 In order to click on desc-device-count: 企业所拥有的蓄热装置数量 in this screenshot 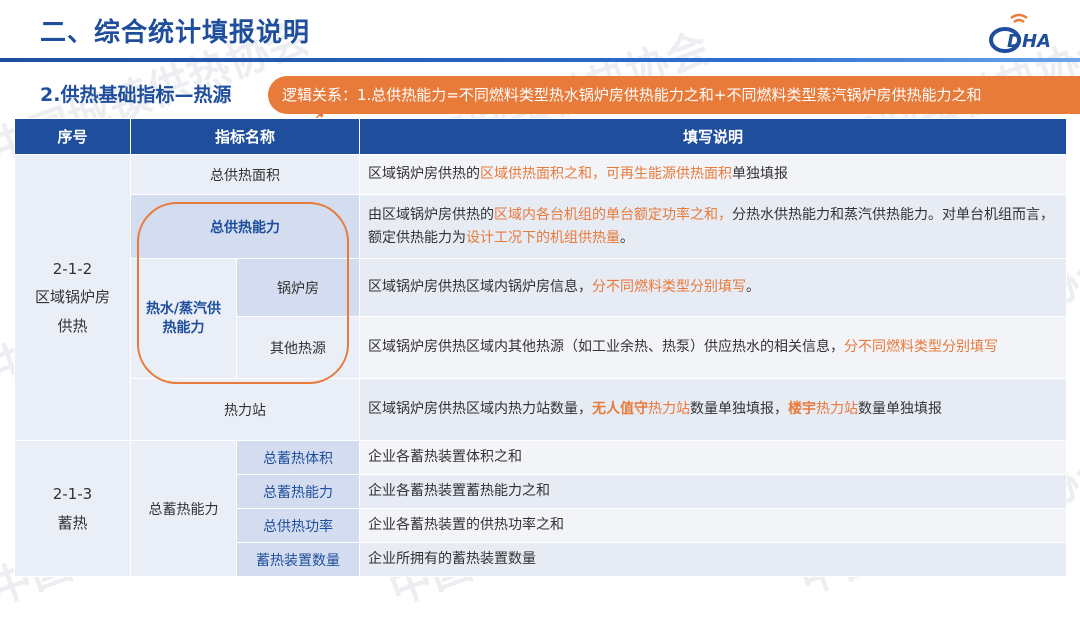, I will do `click(713, 559)`.